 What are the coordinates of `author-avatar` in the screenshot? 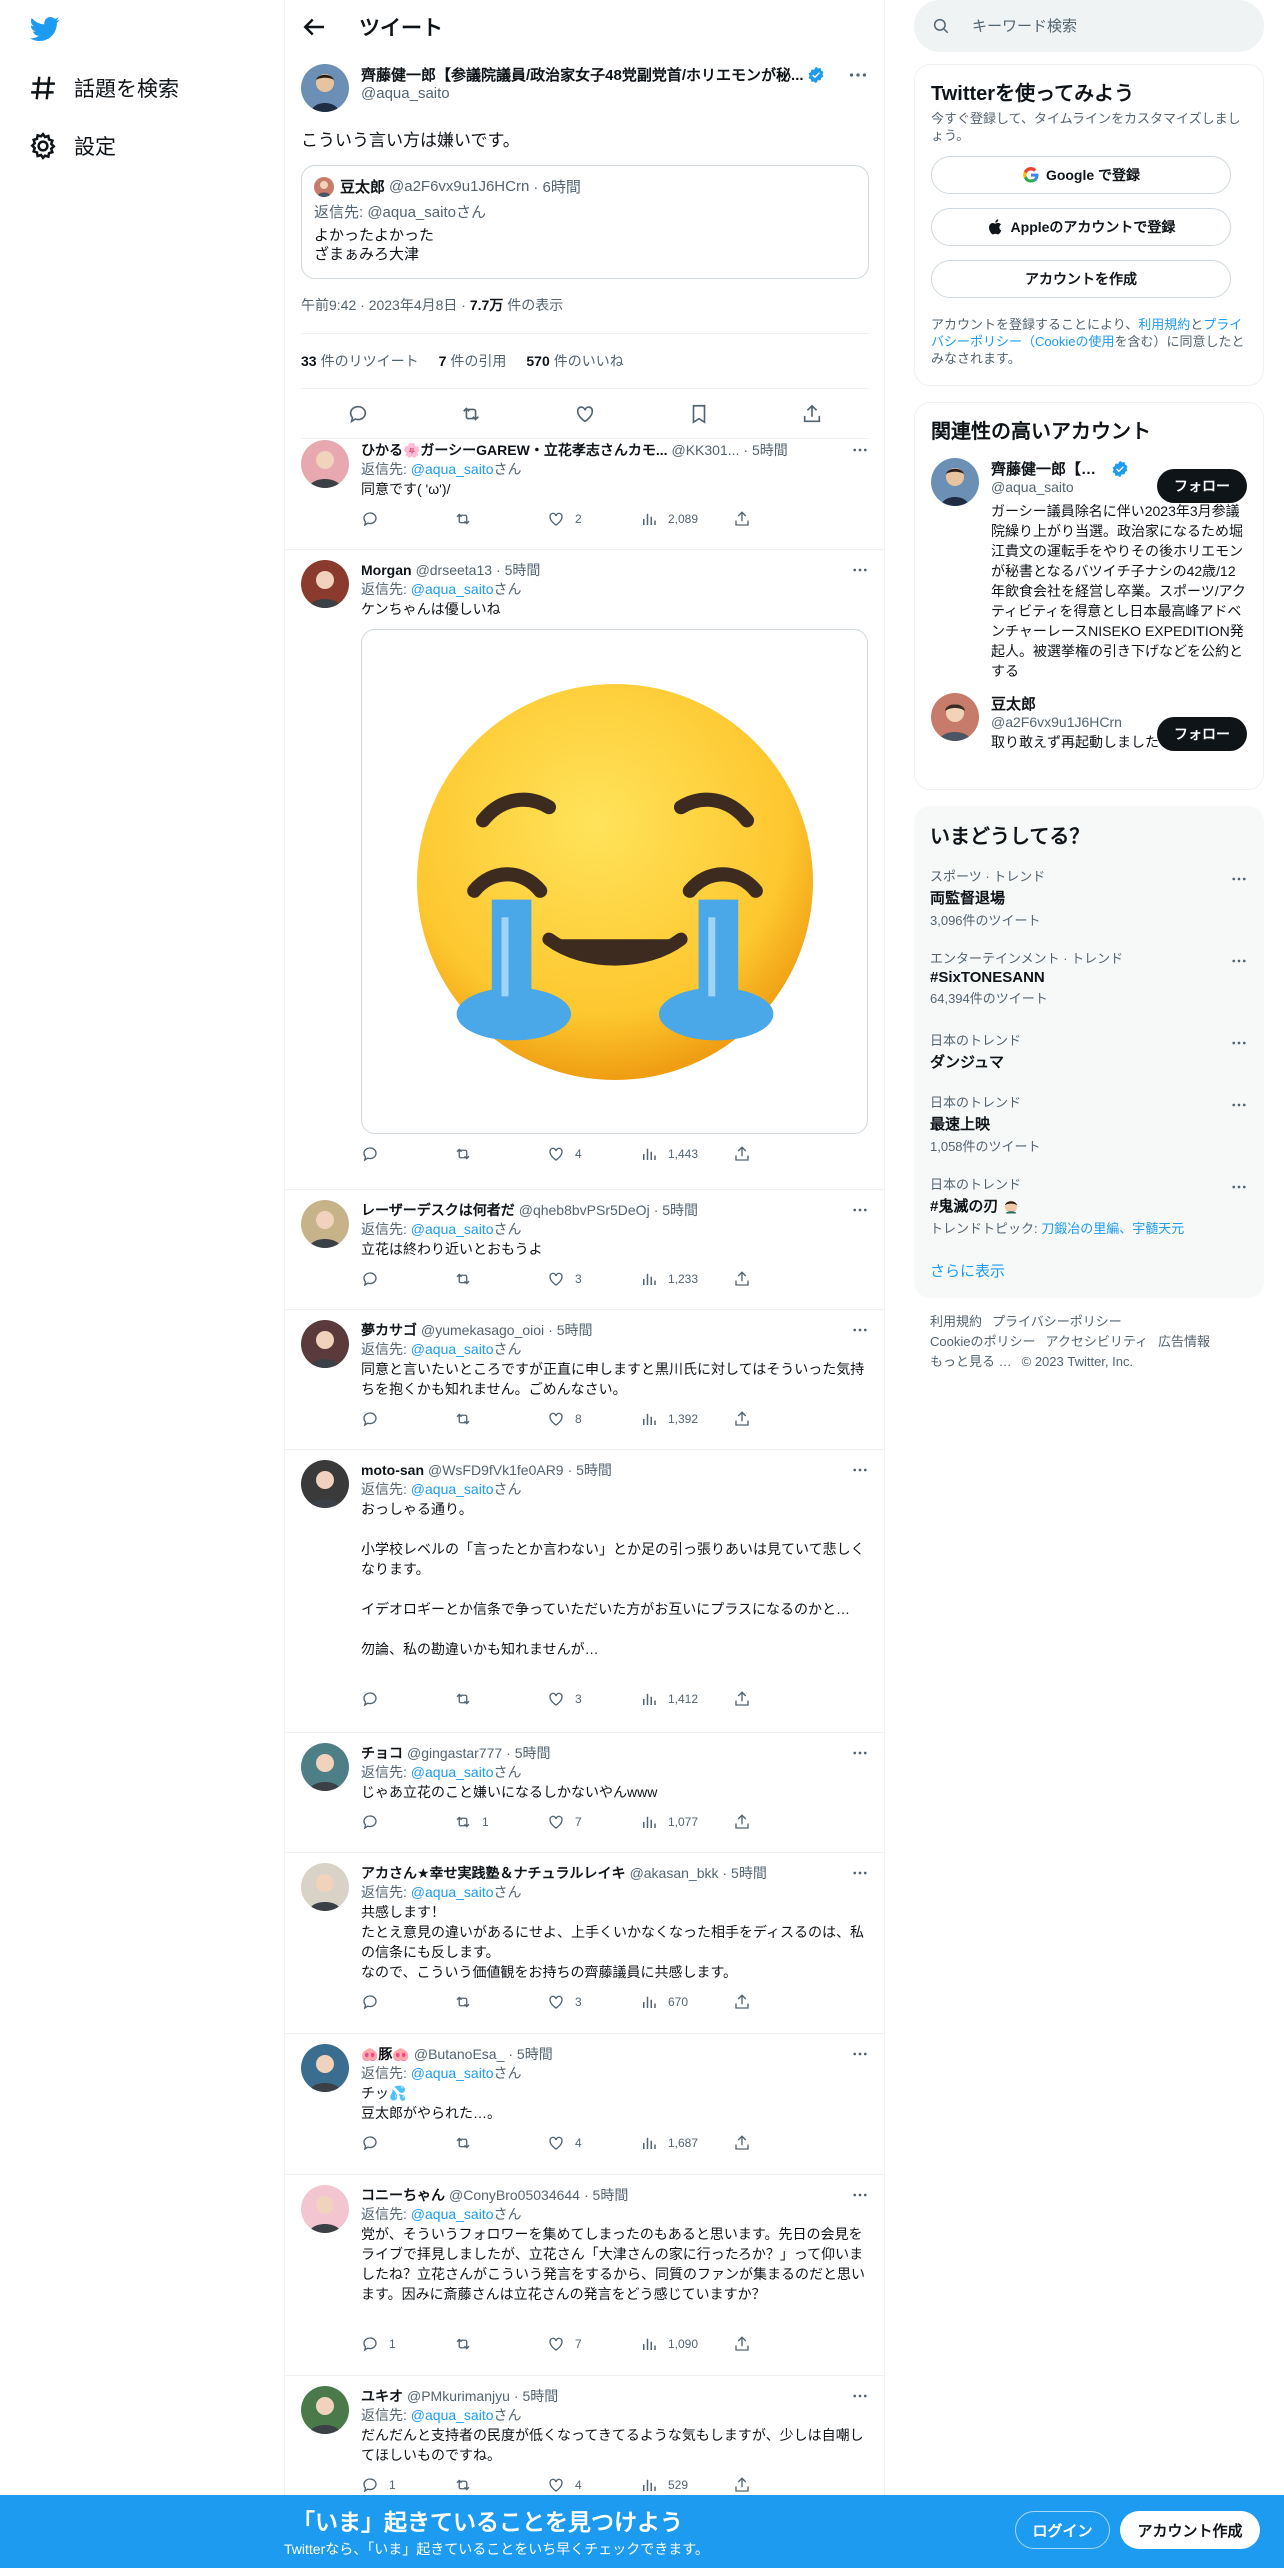 It's located at (325, 88).